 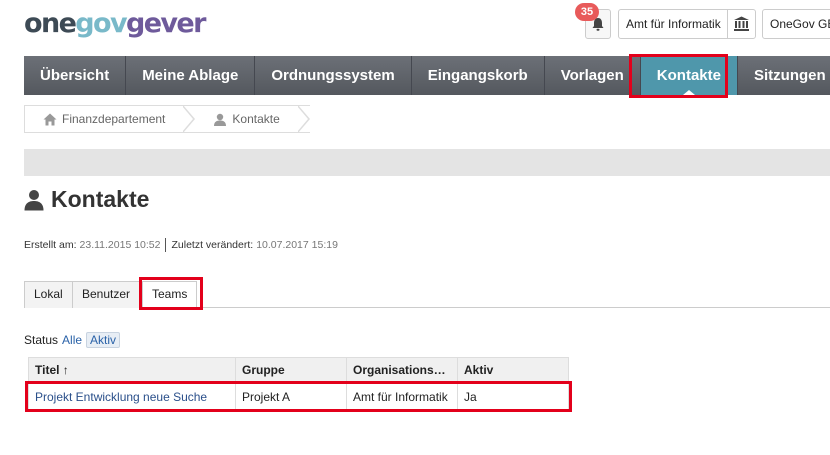 I want to click on team-title-link: Projekt Entwicklung neue Suche, so click(x=132, y=396).